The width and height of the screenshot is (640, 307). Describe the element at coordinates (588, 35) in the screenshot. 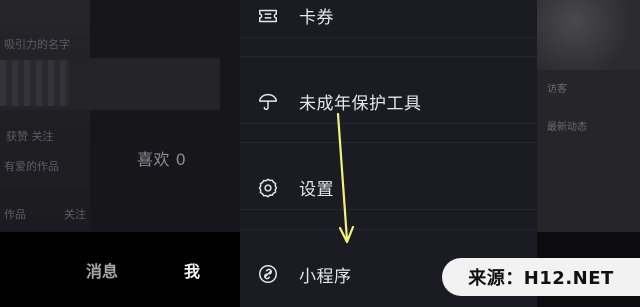

I see `blurred-image` at that location.